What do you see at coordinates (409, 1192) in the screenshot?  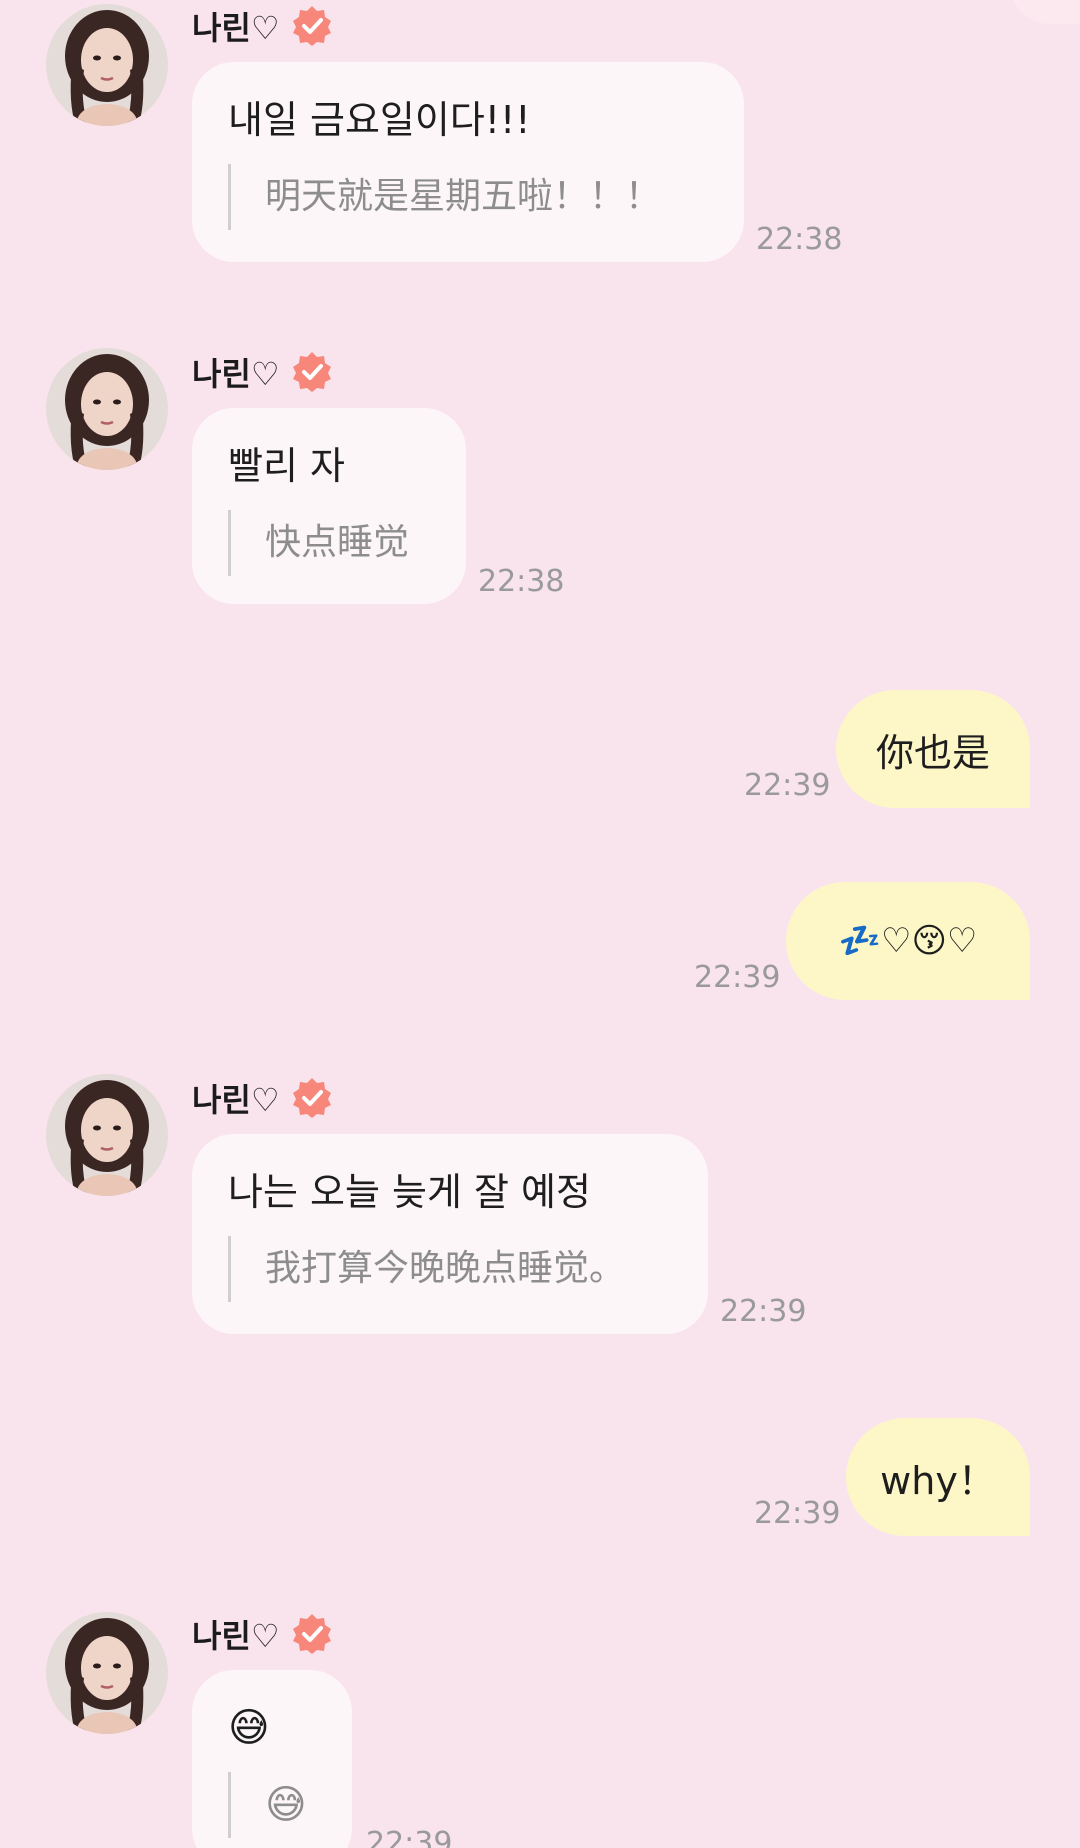 I see `message-text: 나는 오늘 늦게 잘 예정` at bounding box center [409, 1192].